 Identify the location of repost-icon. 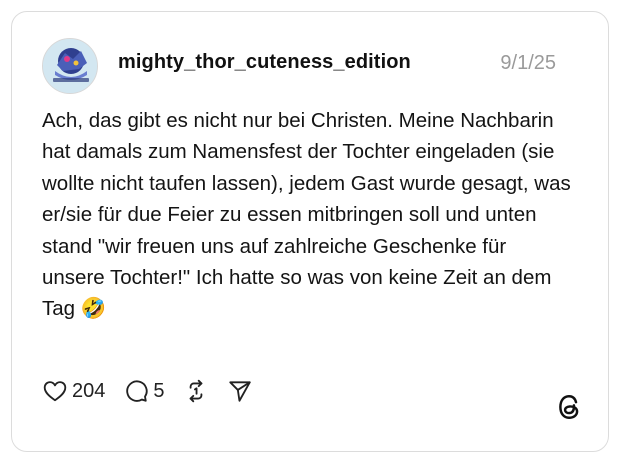
(196, 391).